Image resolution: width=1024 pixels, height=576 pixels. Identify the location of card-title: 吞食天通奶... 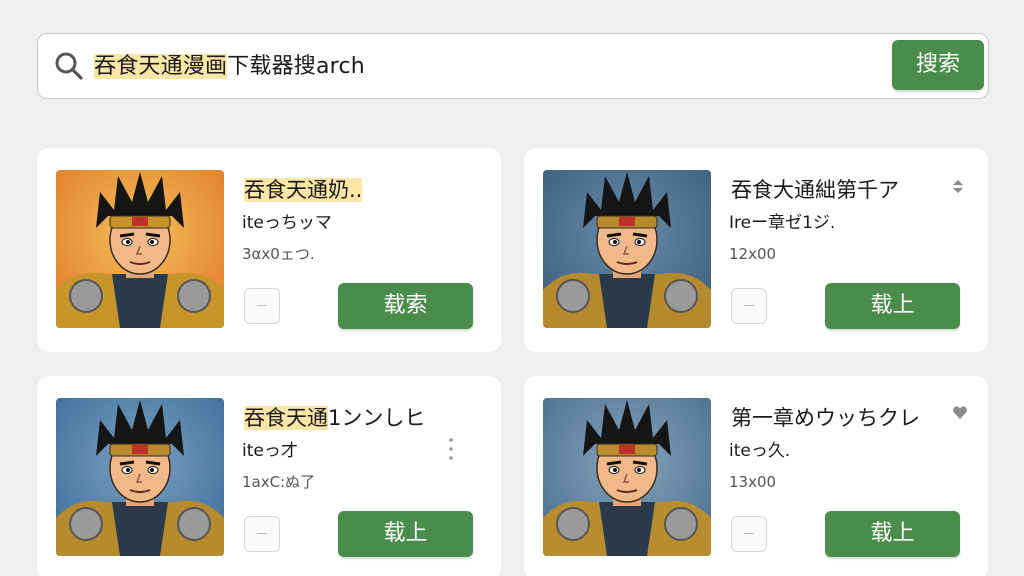
(303, 190).